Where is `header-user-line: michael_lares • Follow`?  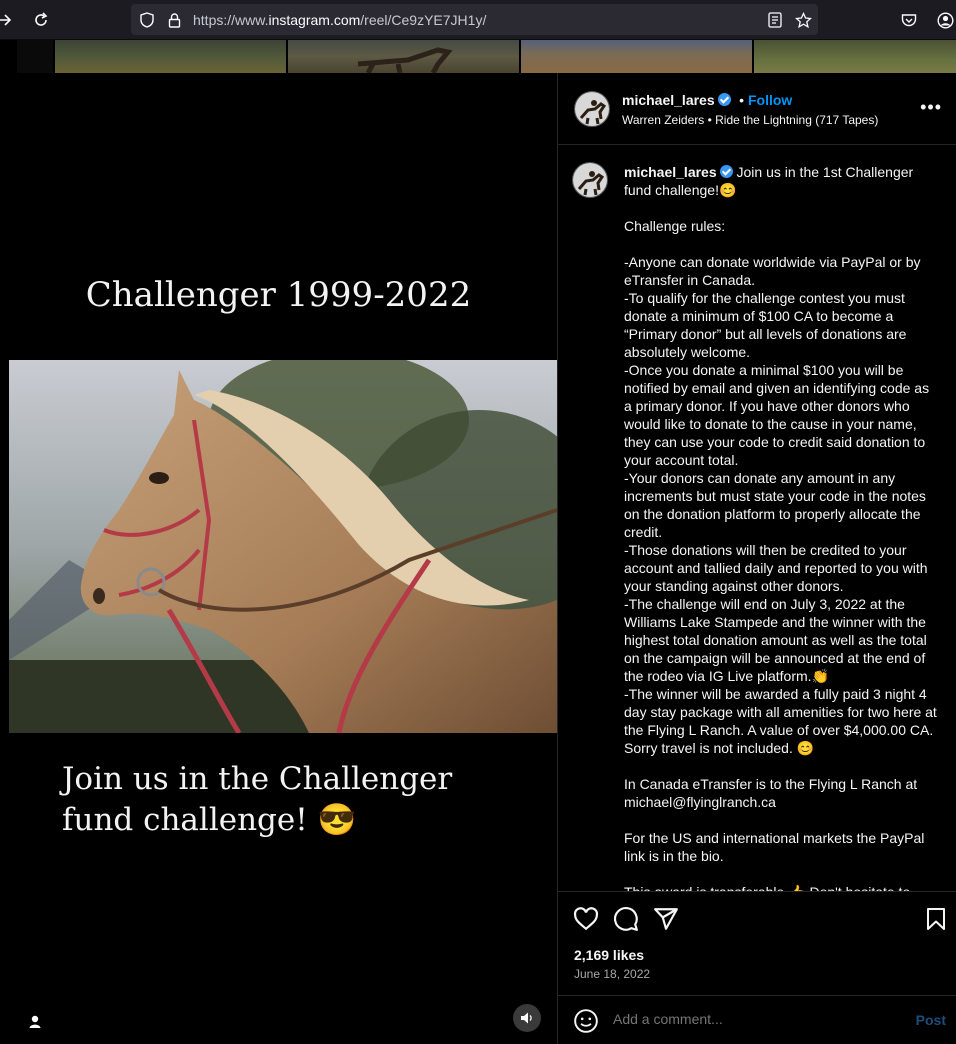 header-user-line: michael_lares • Follow is located at coordinates (707, 101).